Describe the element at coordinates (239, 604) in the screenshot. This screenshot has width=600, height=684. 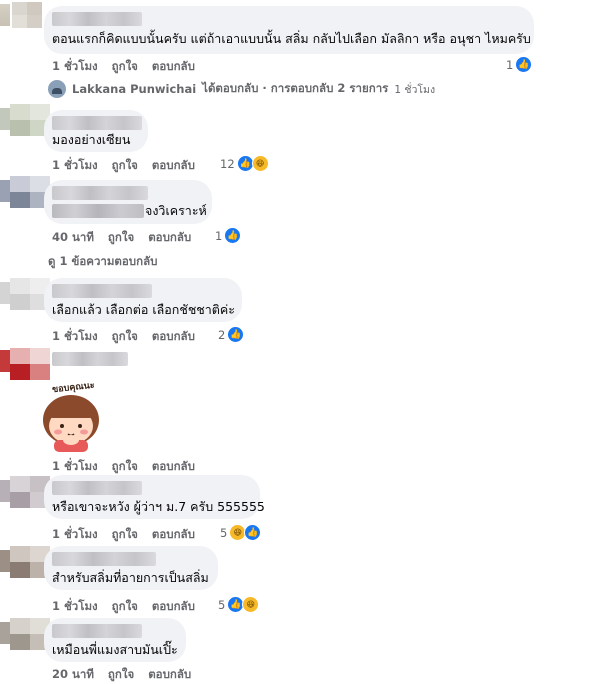
I see `reaction-summary: 5 👍 😆` at that location.